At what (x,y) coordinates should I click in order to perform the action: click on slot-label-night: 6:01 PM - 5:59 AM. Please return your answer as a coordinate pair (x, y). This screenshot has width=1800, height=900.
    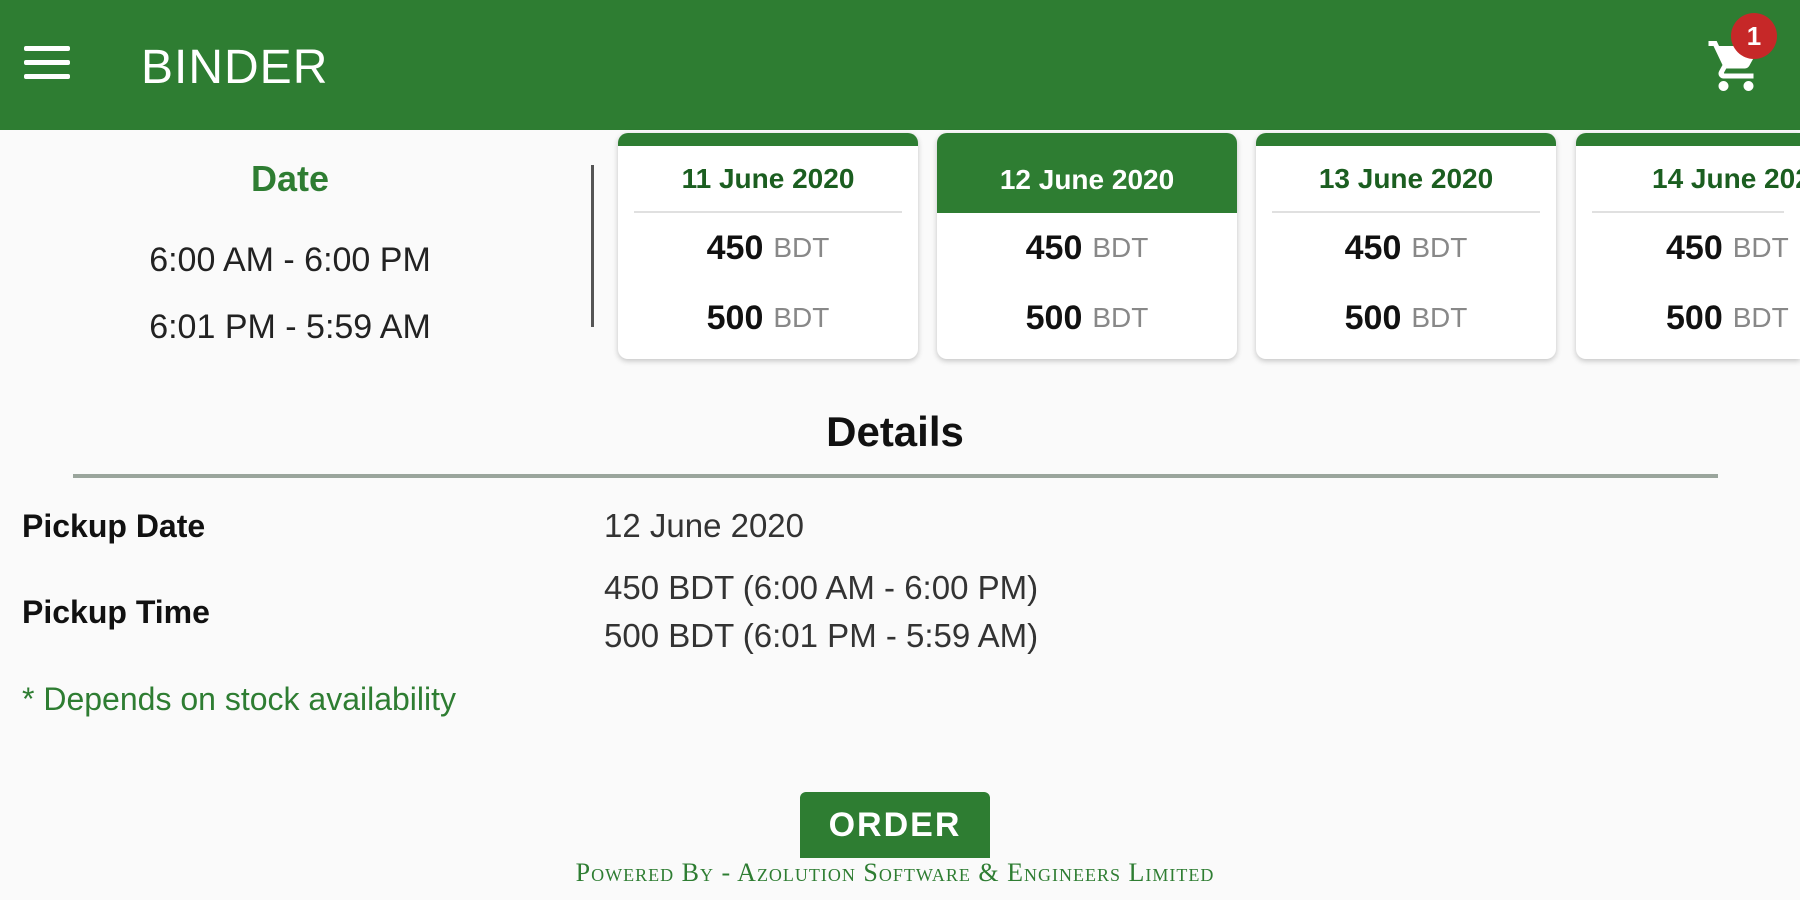
    Looking at the image, I should click on (290, 327).